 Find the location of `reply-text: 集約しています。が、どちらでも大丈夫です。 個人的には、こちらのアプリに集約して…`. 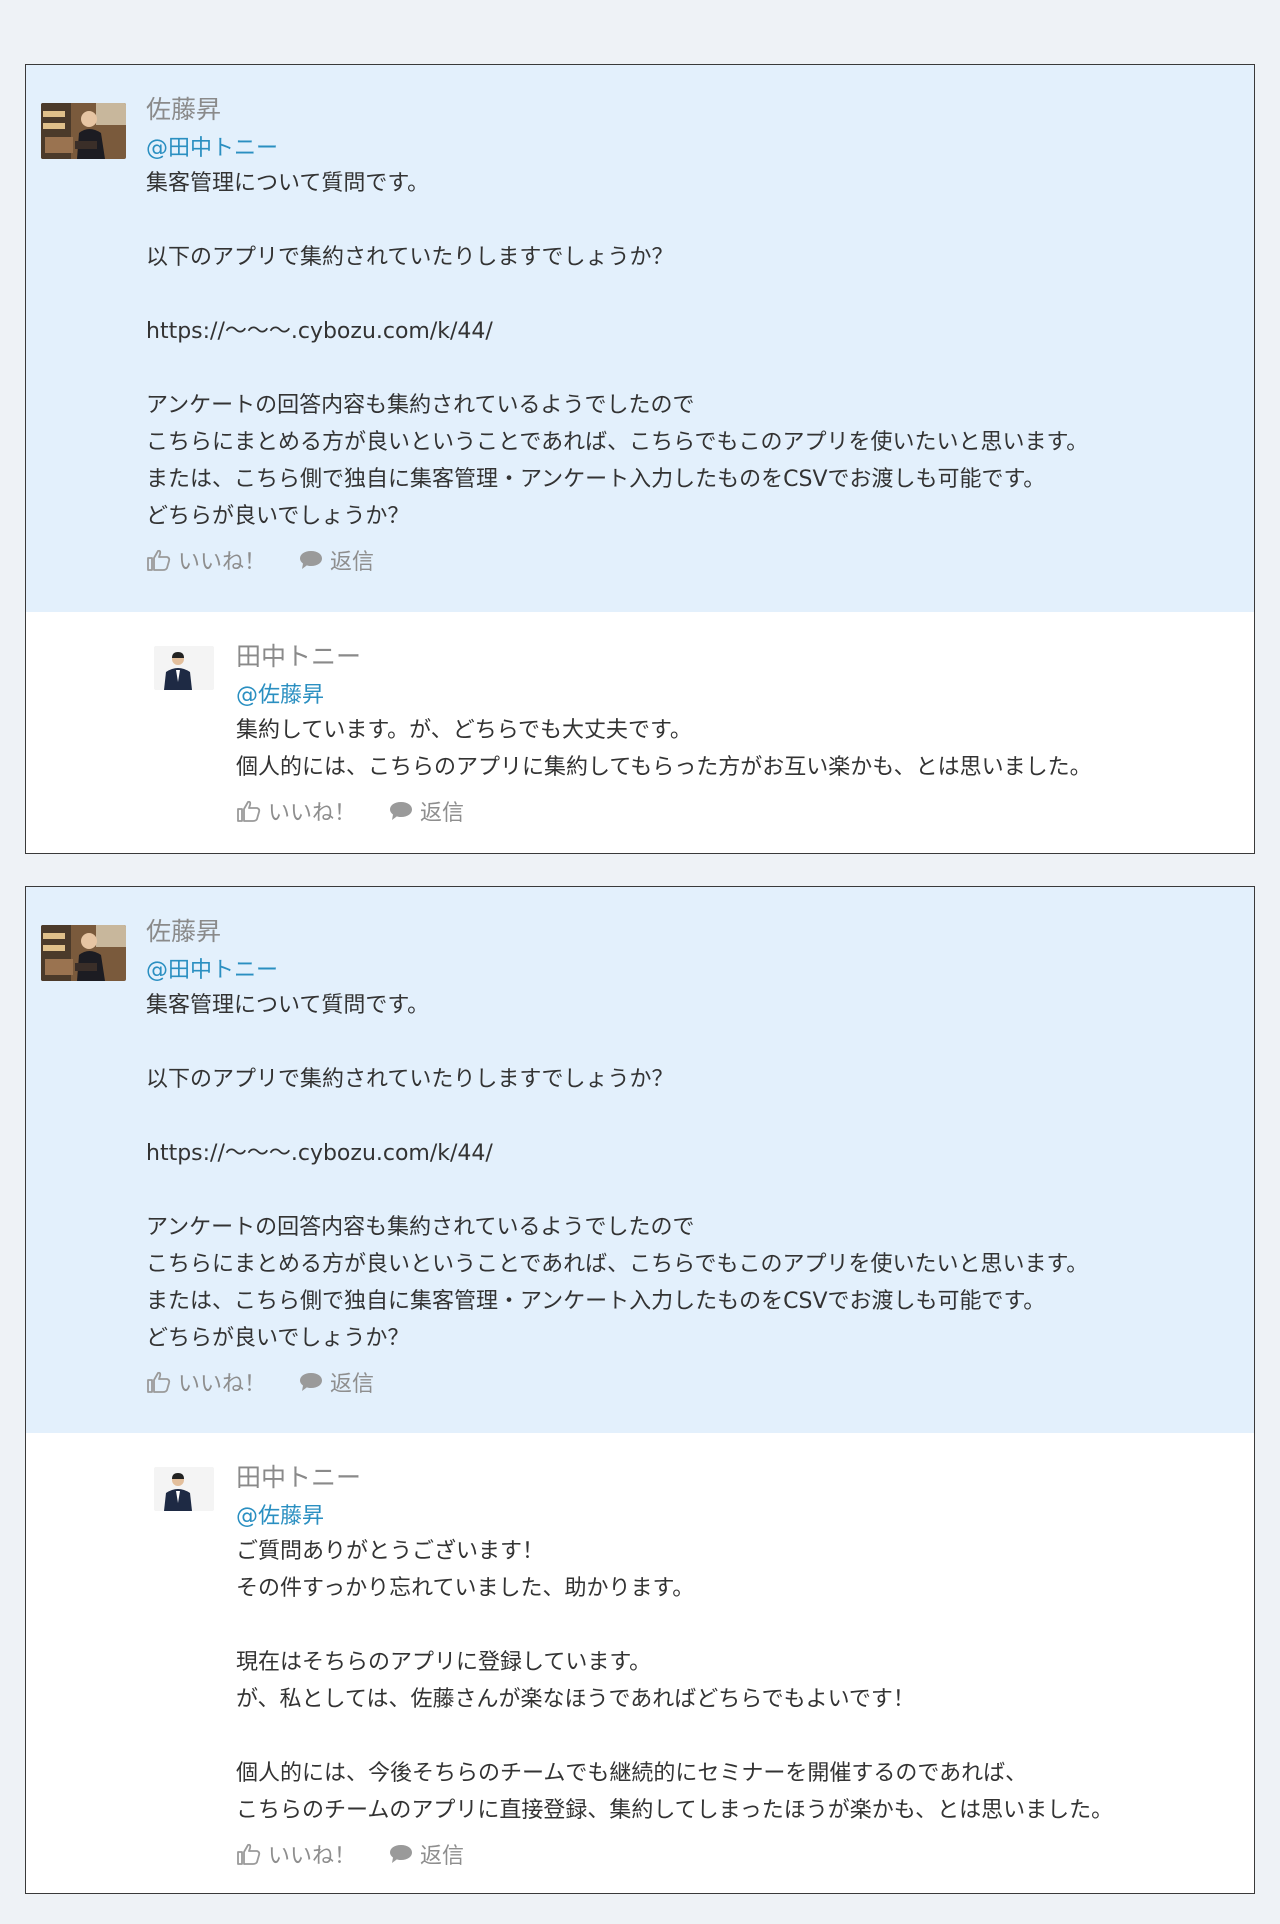

reply-text: 集約しています。が、どちらでも大丈夫です。 個人的には、こちらのアプリに集約して… is located at coordinates (664, 749).